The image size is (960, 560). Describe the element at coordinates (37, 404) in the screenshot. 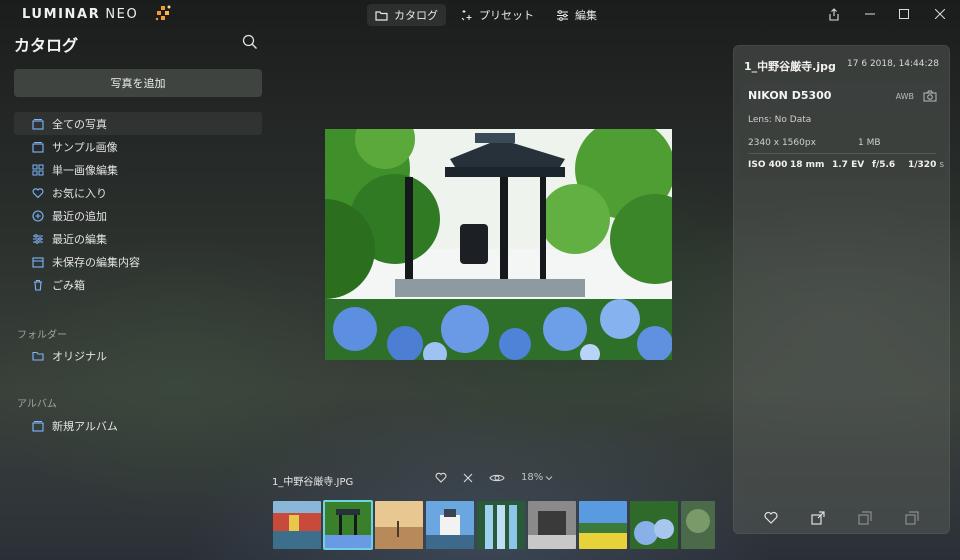

I see `albums-heading: アルバム` at that location.